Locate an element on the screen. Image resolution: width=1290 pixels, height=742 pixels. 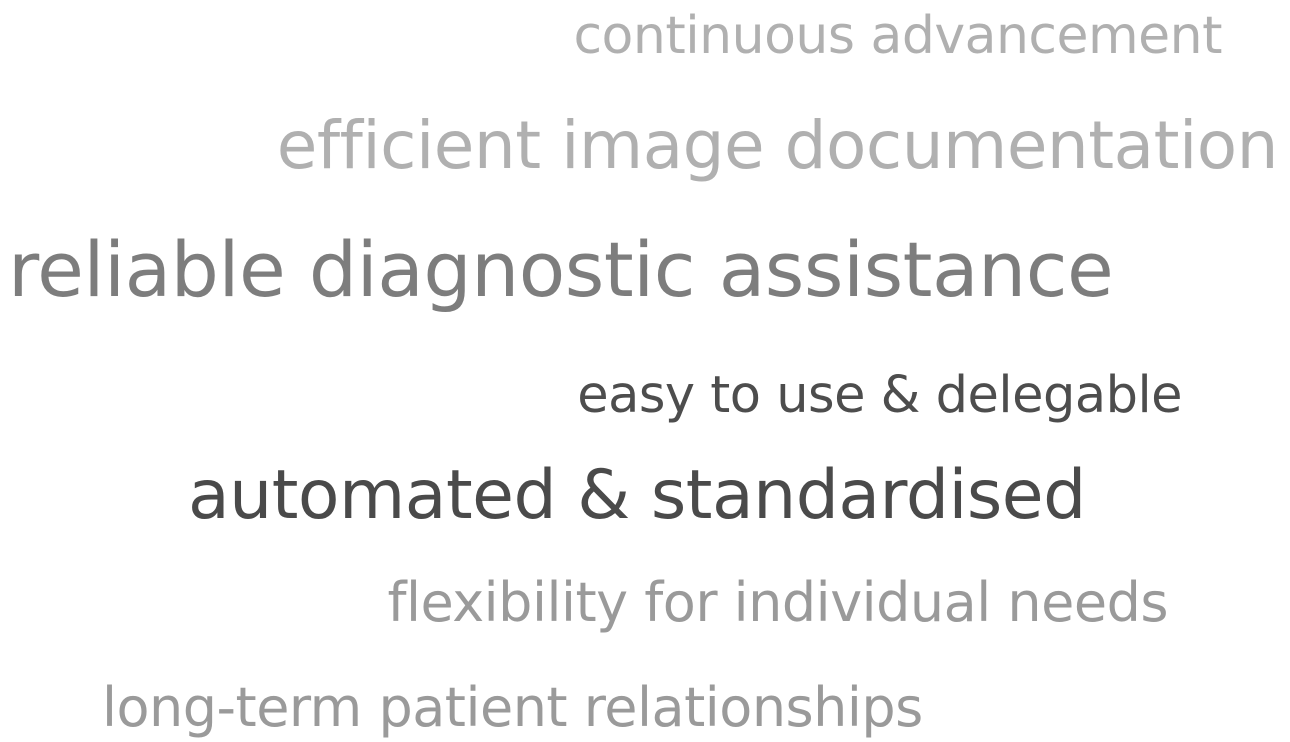
phrase-efficient-image-documentation: efficient image documentation is located at coordinates (777, 145).